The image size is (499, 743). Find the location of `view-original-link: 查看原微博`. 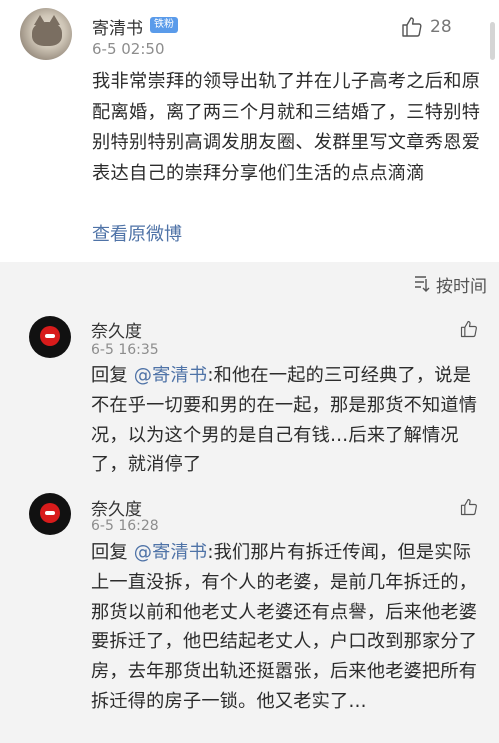

view-original-link: 查看原微博 is located at coordinates (137, 233).